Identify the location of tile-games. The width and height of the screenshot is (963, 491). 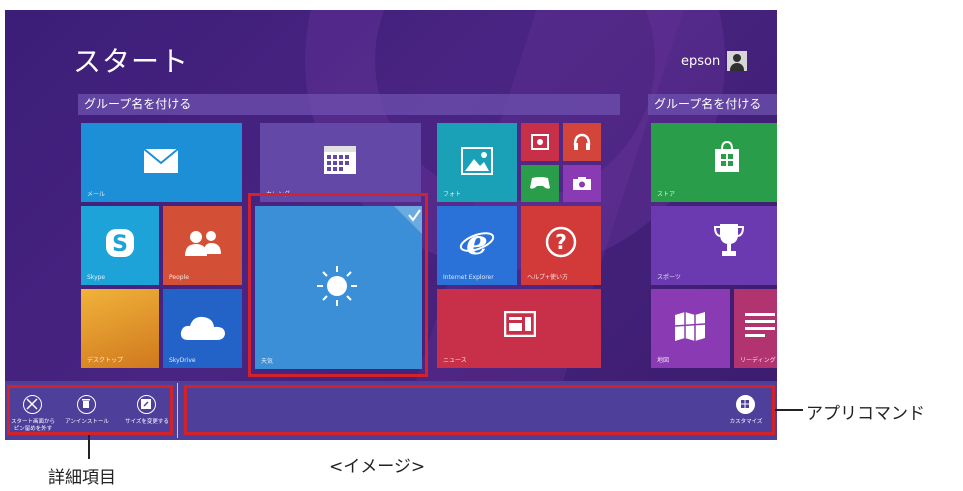
(540, 183).